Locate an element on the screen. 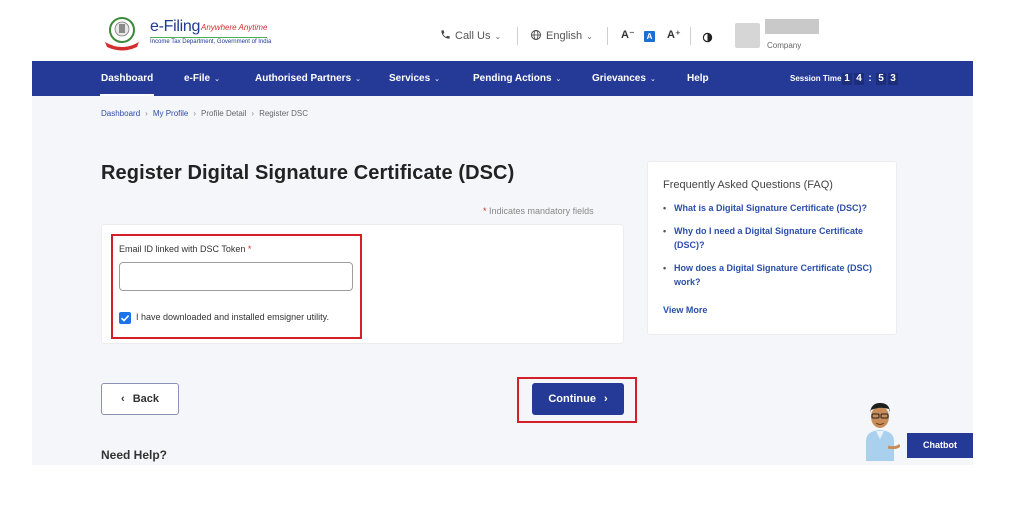 This screenshot has height=525, width=1024. checkmark-icon is located at coordinates (125, 318).